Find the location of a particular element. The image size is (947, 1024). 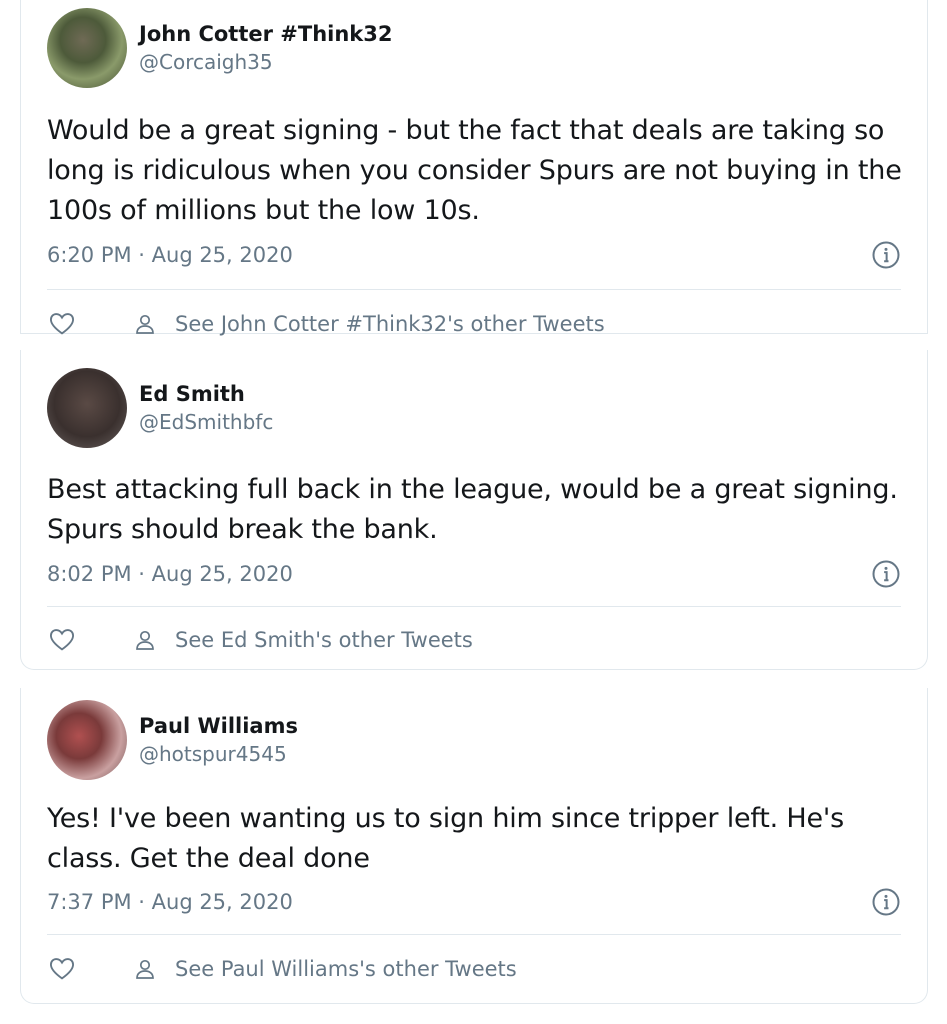

display-name: John Cotter #Think32 is located at coordinates (266, 34).